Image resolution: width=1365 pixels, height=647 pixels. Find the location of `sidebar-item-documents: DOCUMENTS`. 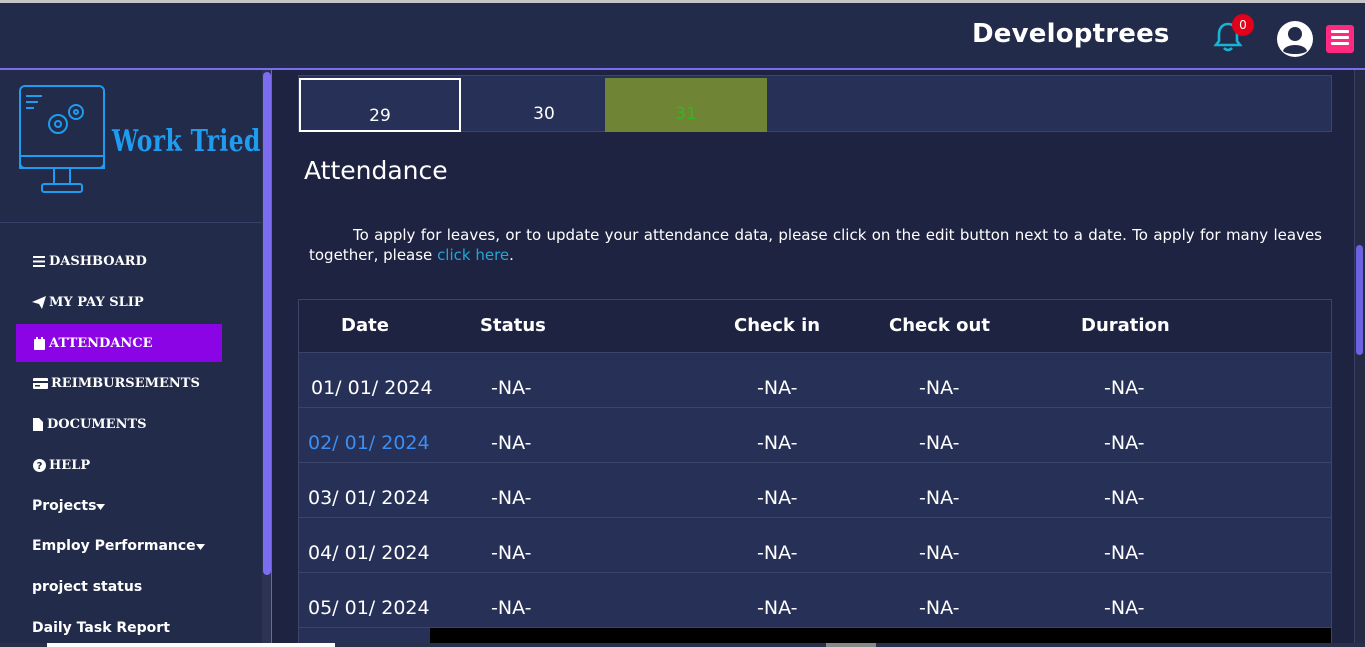

sidebar-item-documents: DOCUMENTS is located at coordinates (119, 424).